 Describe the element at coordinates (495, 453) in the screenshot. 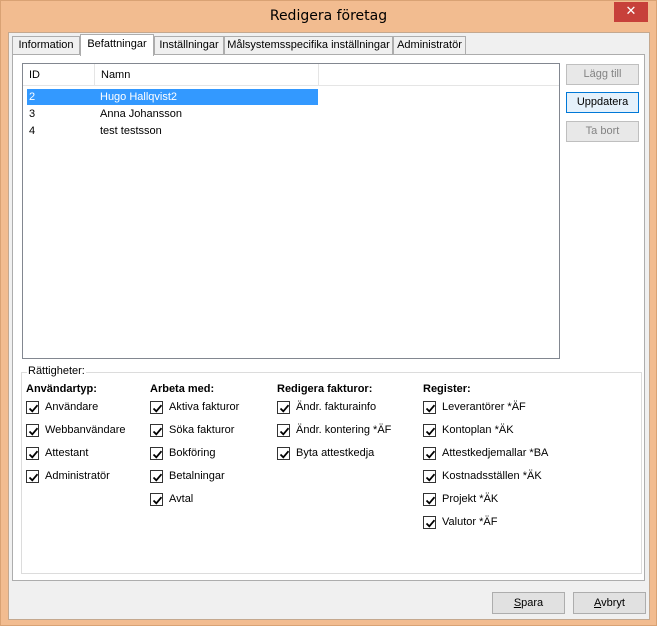

I see `checkbox-label: Attestkedjemallar *BA` at that location.